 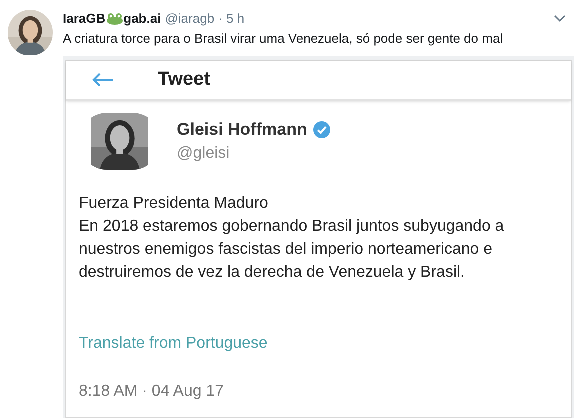 I want to click on user-handle: @iaragb, so click(x=190, y=19).